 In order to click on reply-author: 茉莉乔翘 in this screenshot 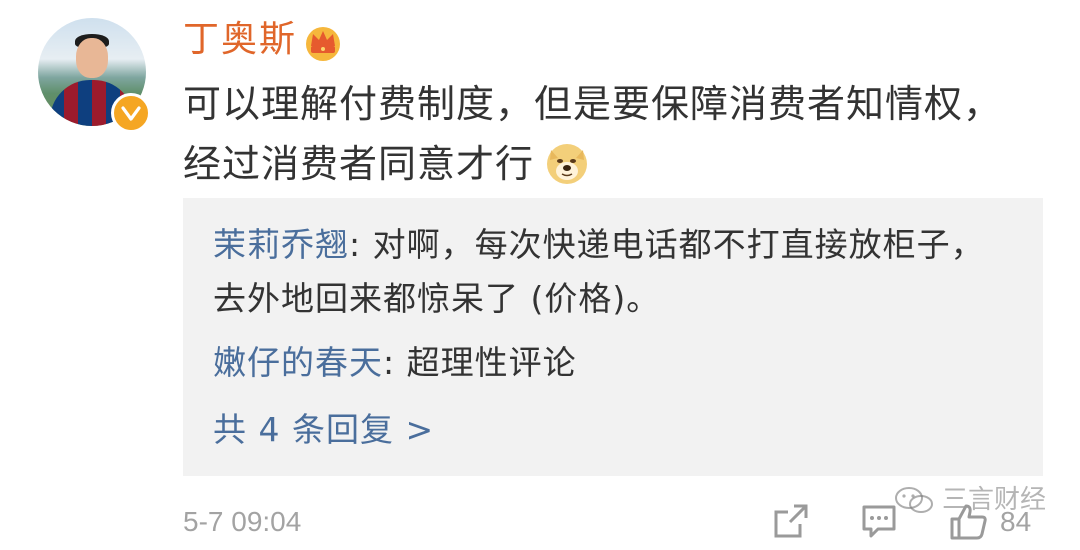, I will do `click(281, 244)`.